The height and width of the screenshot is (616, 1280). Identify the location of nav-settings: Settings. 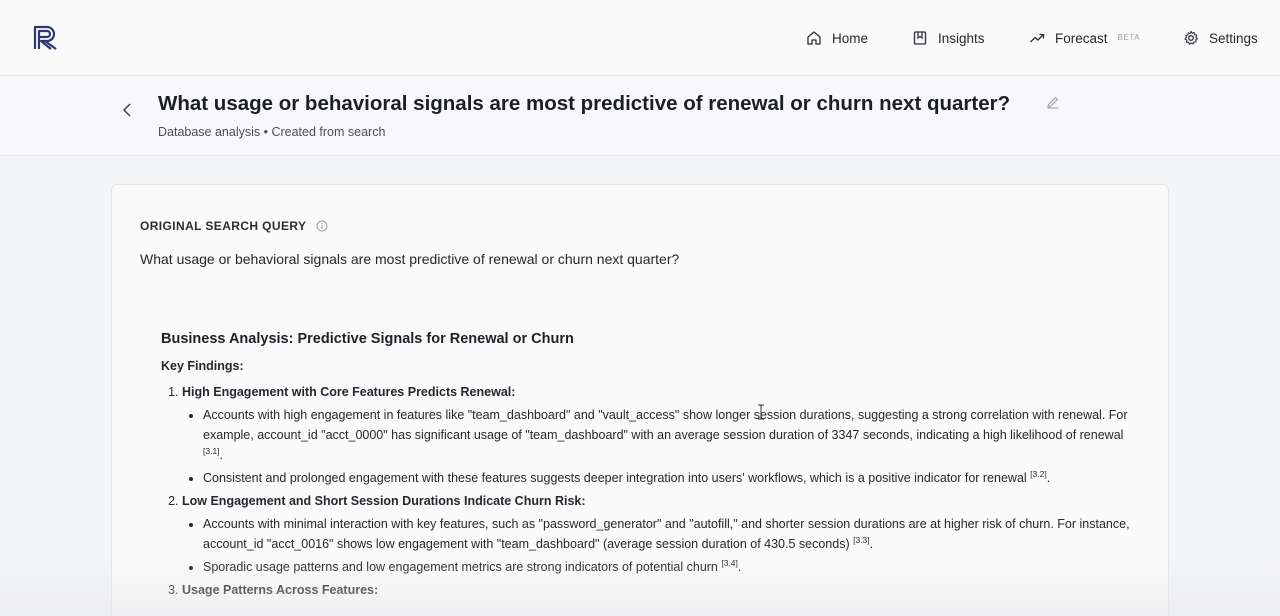
(1220, 38).